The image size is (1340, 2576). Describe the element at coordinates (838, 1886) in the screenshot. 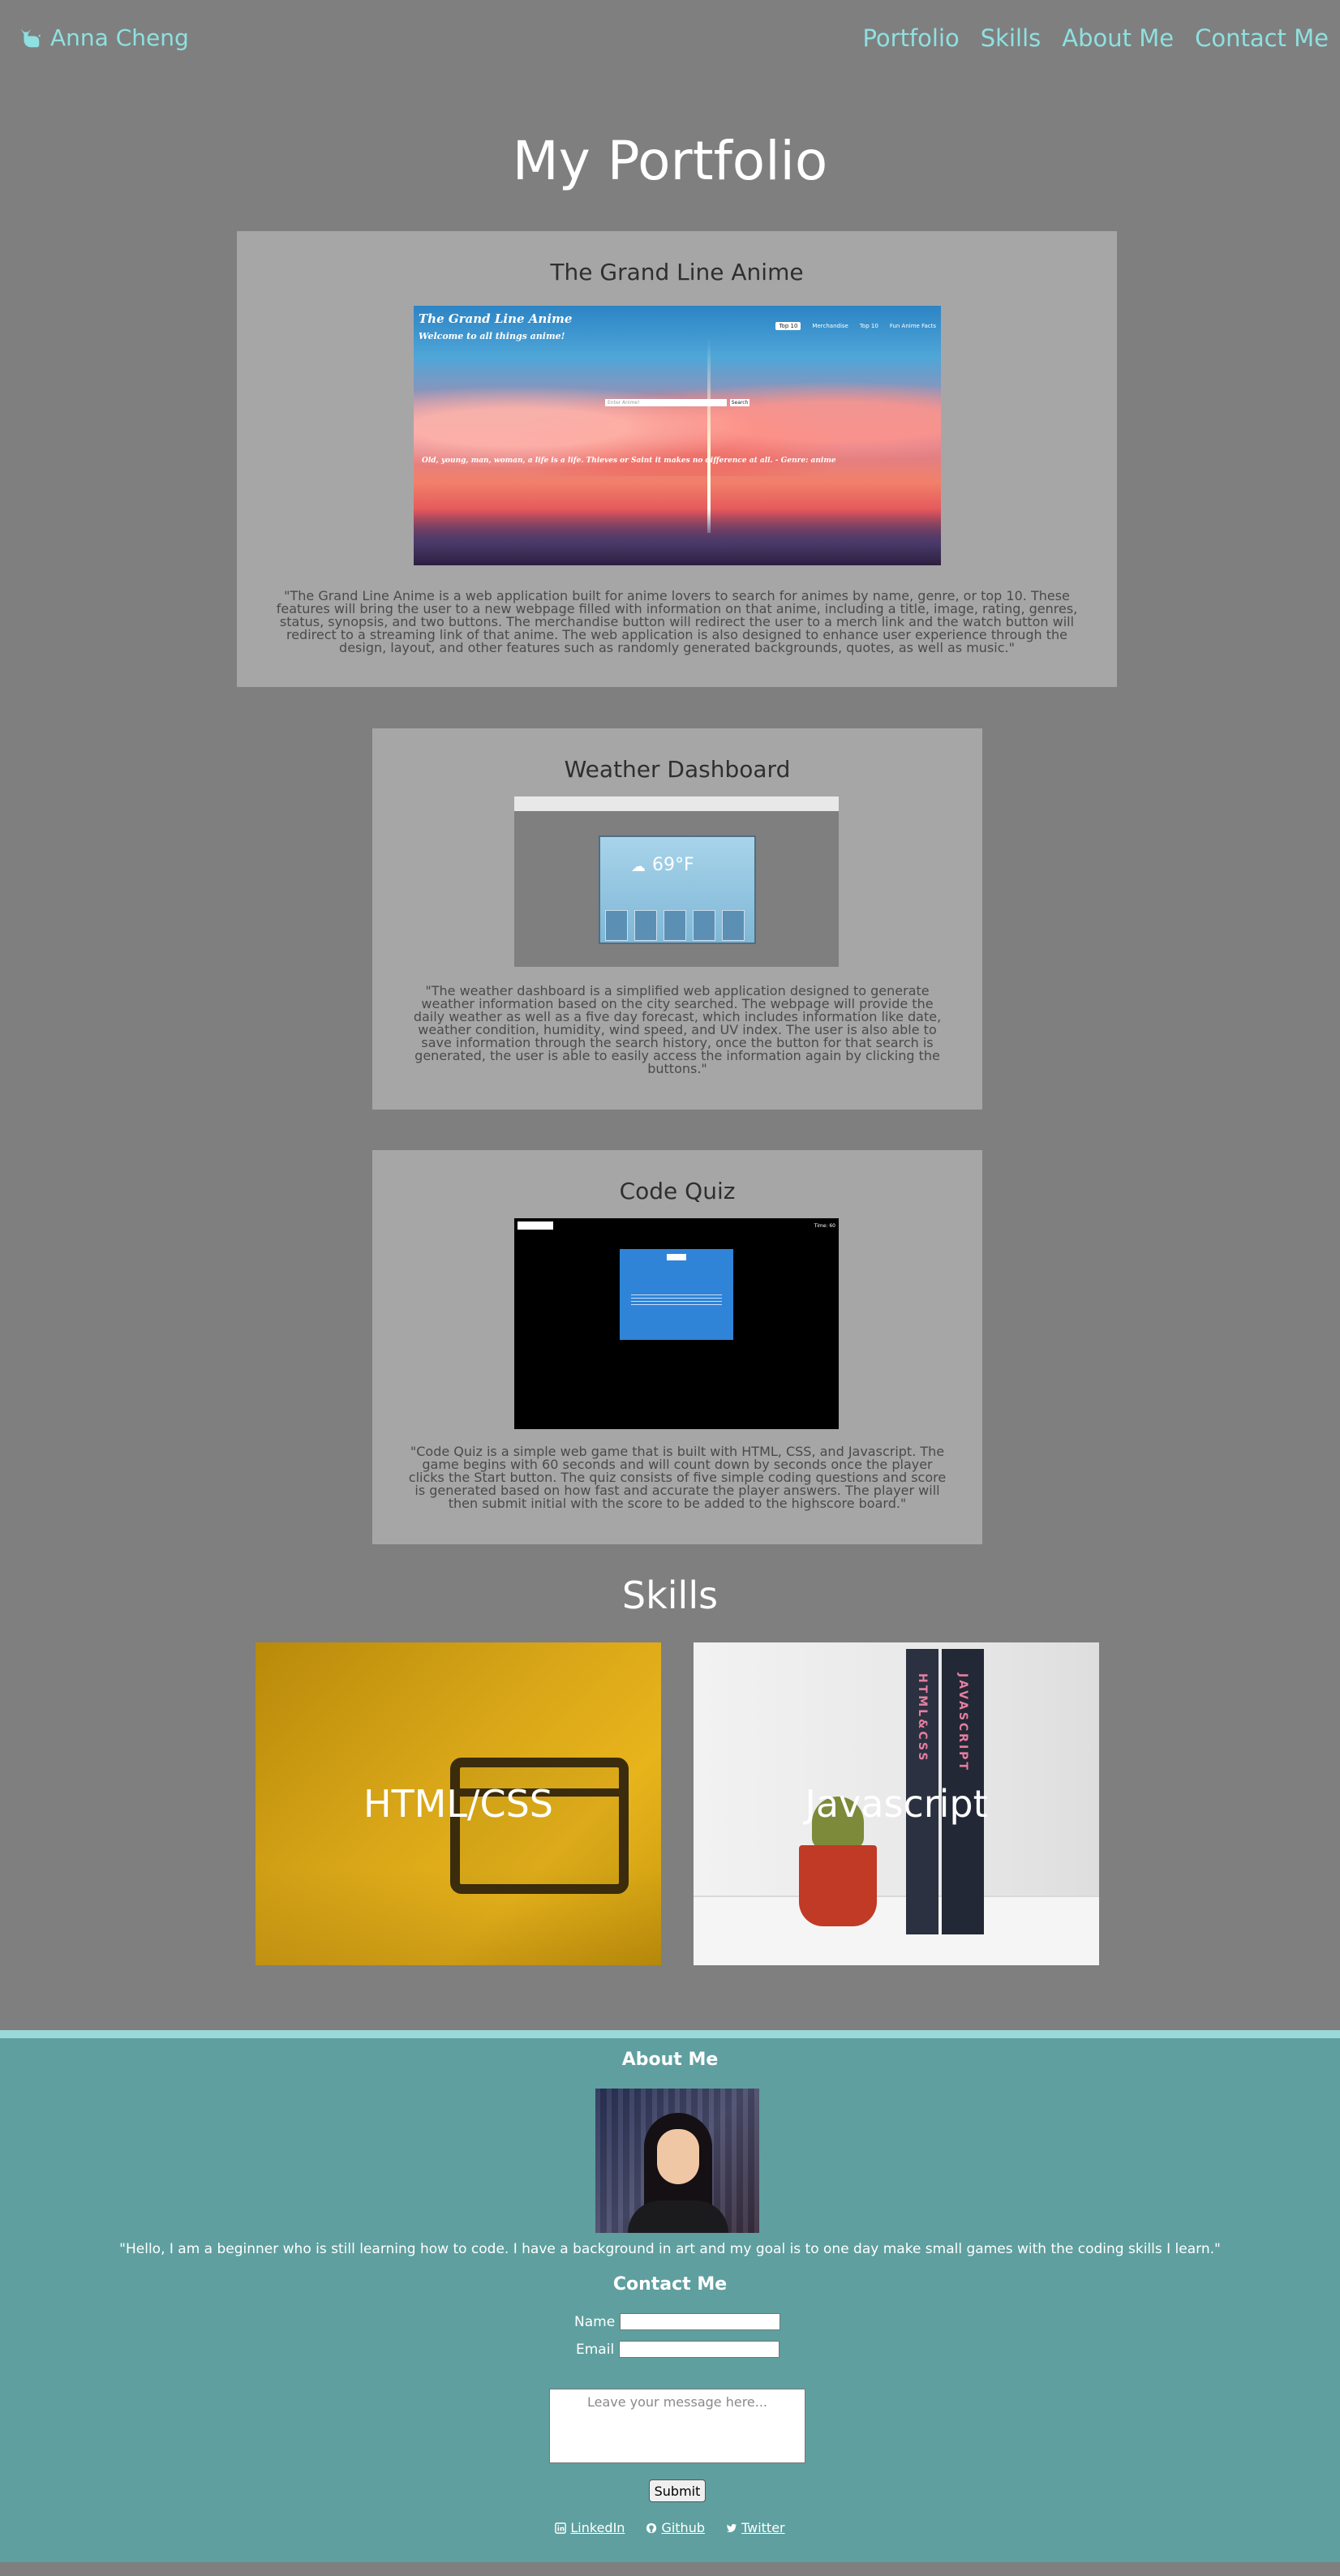

I see `plant-pot` at that location.